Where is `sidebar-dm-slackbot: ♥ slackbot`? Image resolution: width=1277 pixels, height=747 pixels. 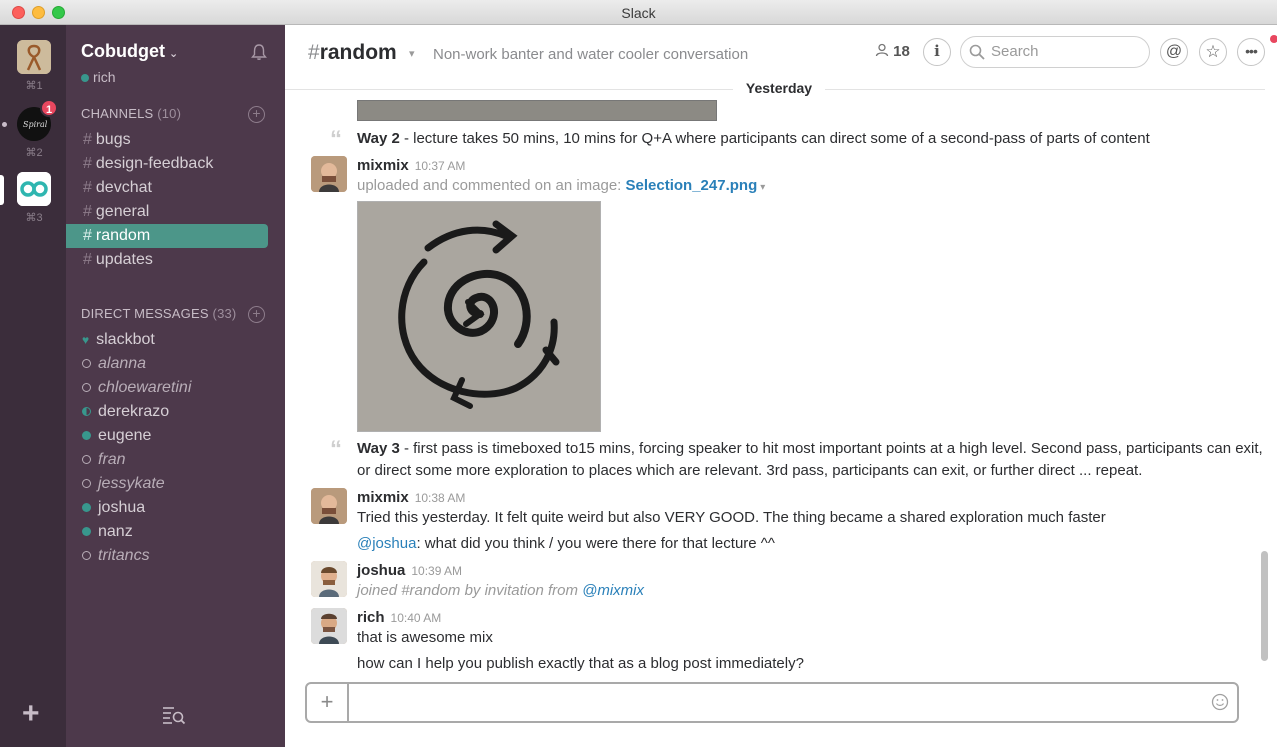
sidebar-dm-slackbot: ♥ slackbot is located at coordinates (167, 340).